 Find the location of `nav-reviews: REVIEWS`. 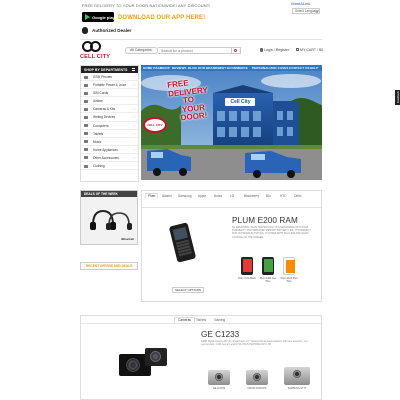

nav-reviews: REVIEWS is located at coordinates (179, 68).